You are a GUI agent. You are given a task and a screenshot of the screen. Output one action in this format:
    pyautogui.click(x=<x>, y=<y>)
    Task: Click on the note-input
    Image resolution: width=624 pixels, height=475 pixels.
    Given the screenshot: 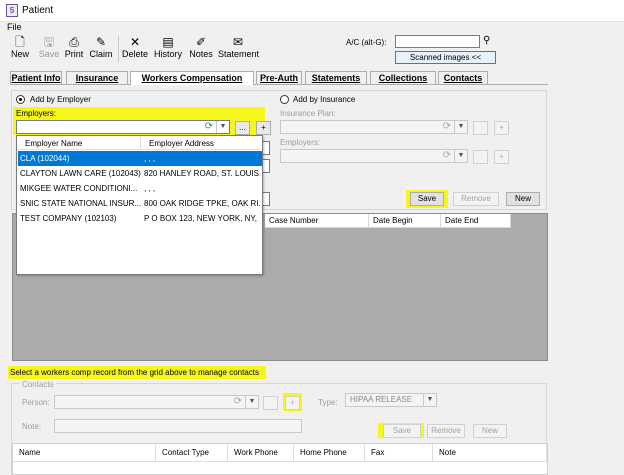 What is the action you would take?
    pyautogui.click(x=178, y=426)
    